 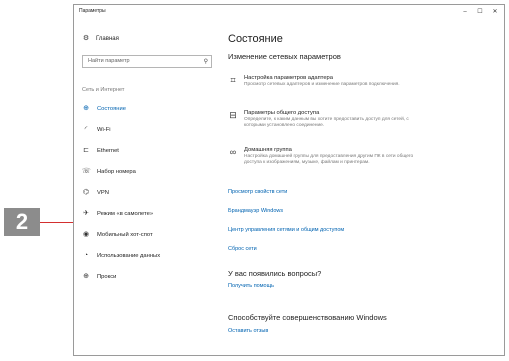 I want to click on callout-number: 2, so click(x=22, y=222).